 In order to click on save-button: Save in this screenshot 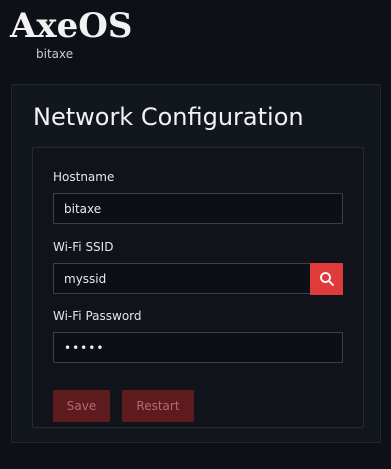, I will do `click(81, 406)`.